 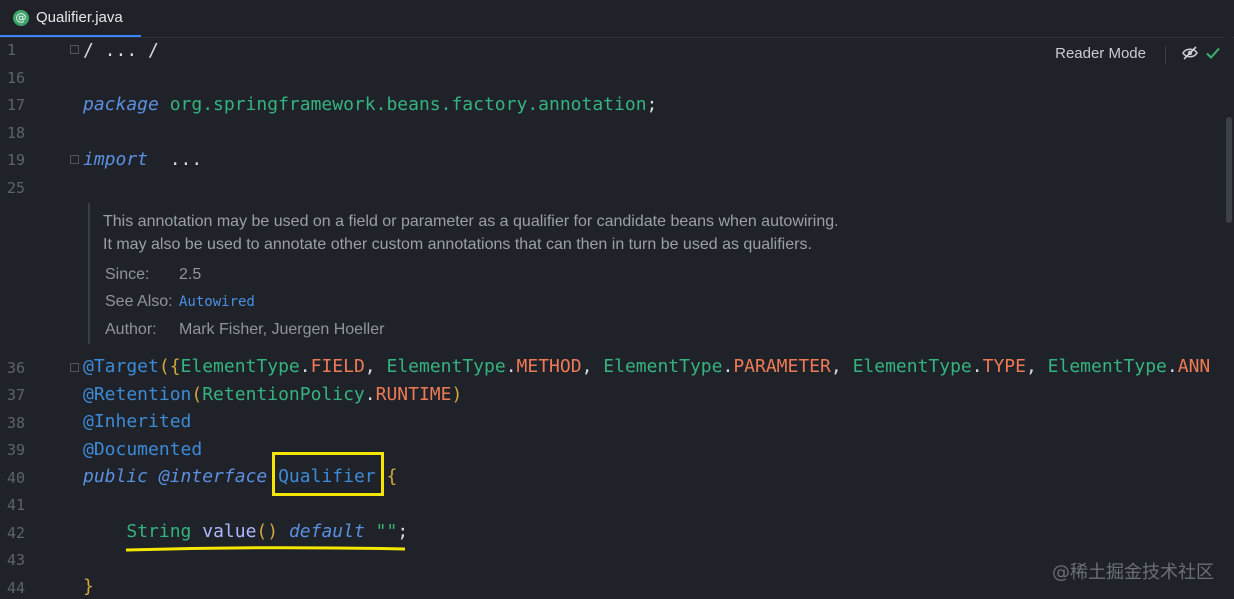 I want to click on code-line-44: }, so click(x=88, y=586).